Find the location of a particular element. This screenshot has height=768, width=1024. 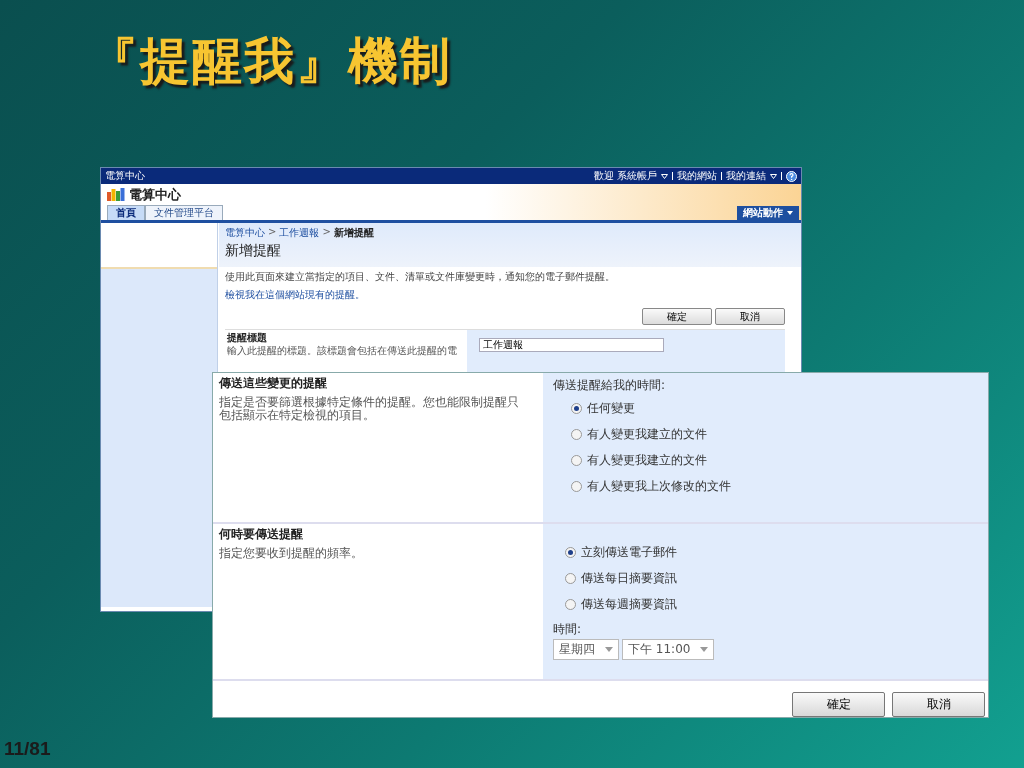

view-alerts-link: 檢視我在這個網站現有的提醒。 is located at coordinates (510, 295).